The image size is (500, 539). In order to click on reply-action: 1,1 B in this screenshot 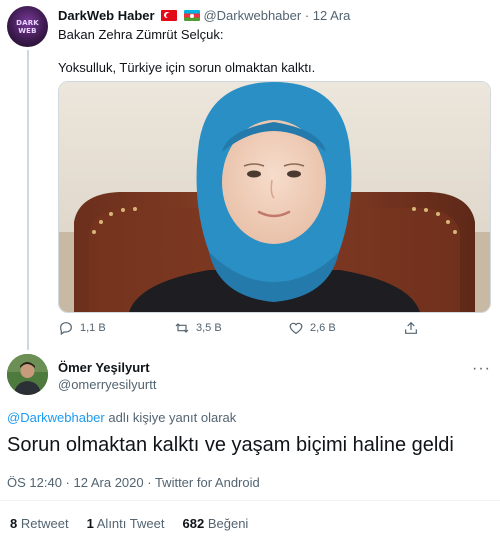, I will do `click(82, 328)`.